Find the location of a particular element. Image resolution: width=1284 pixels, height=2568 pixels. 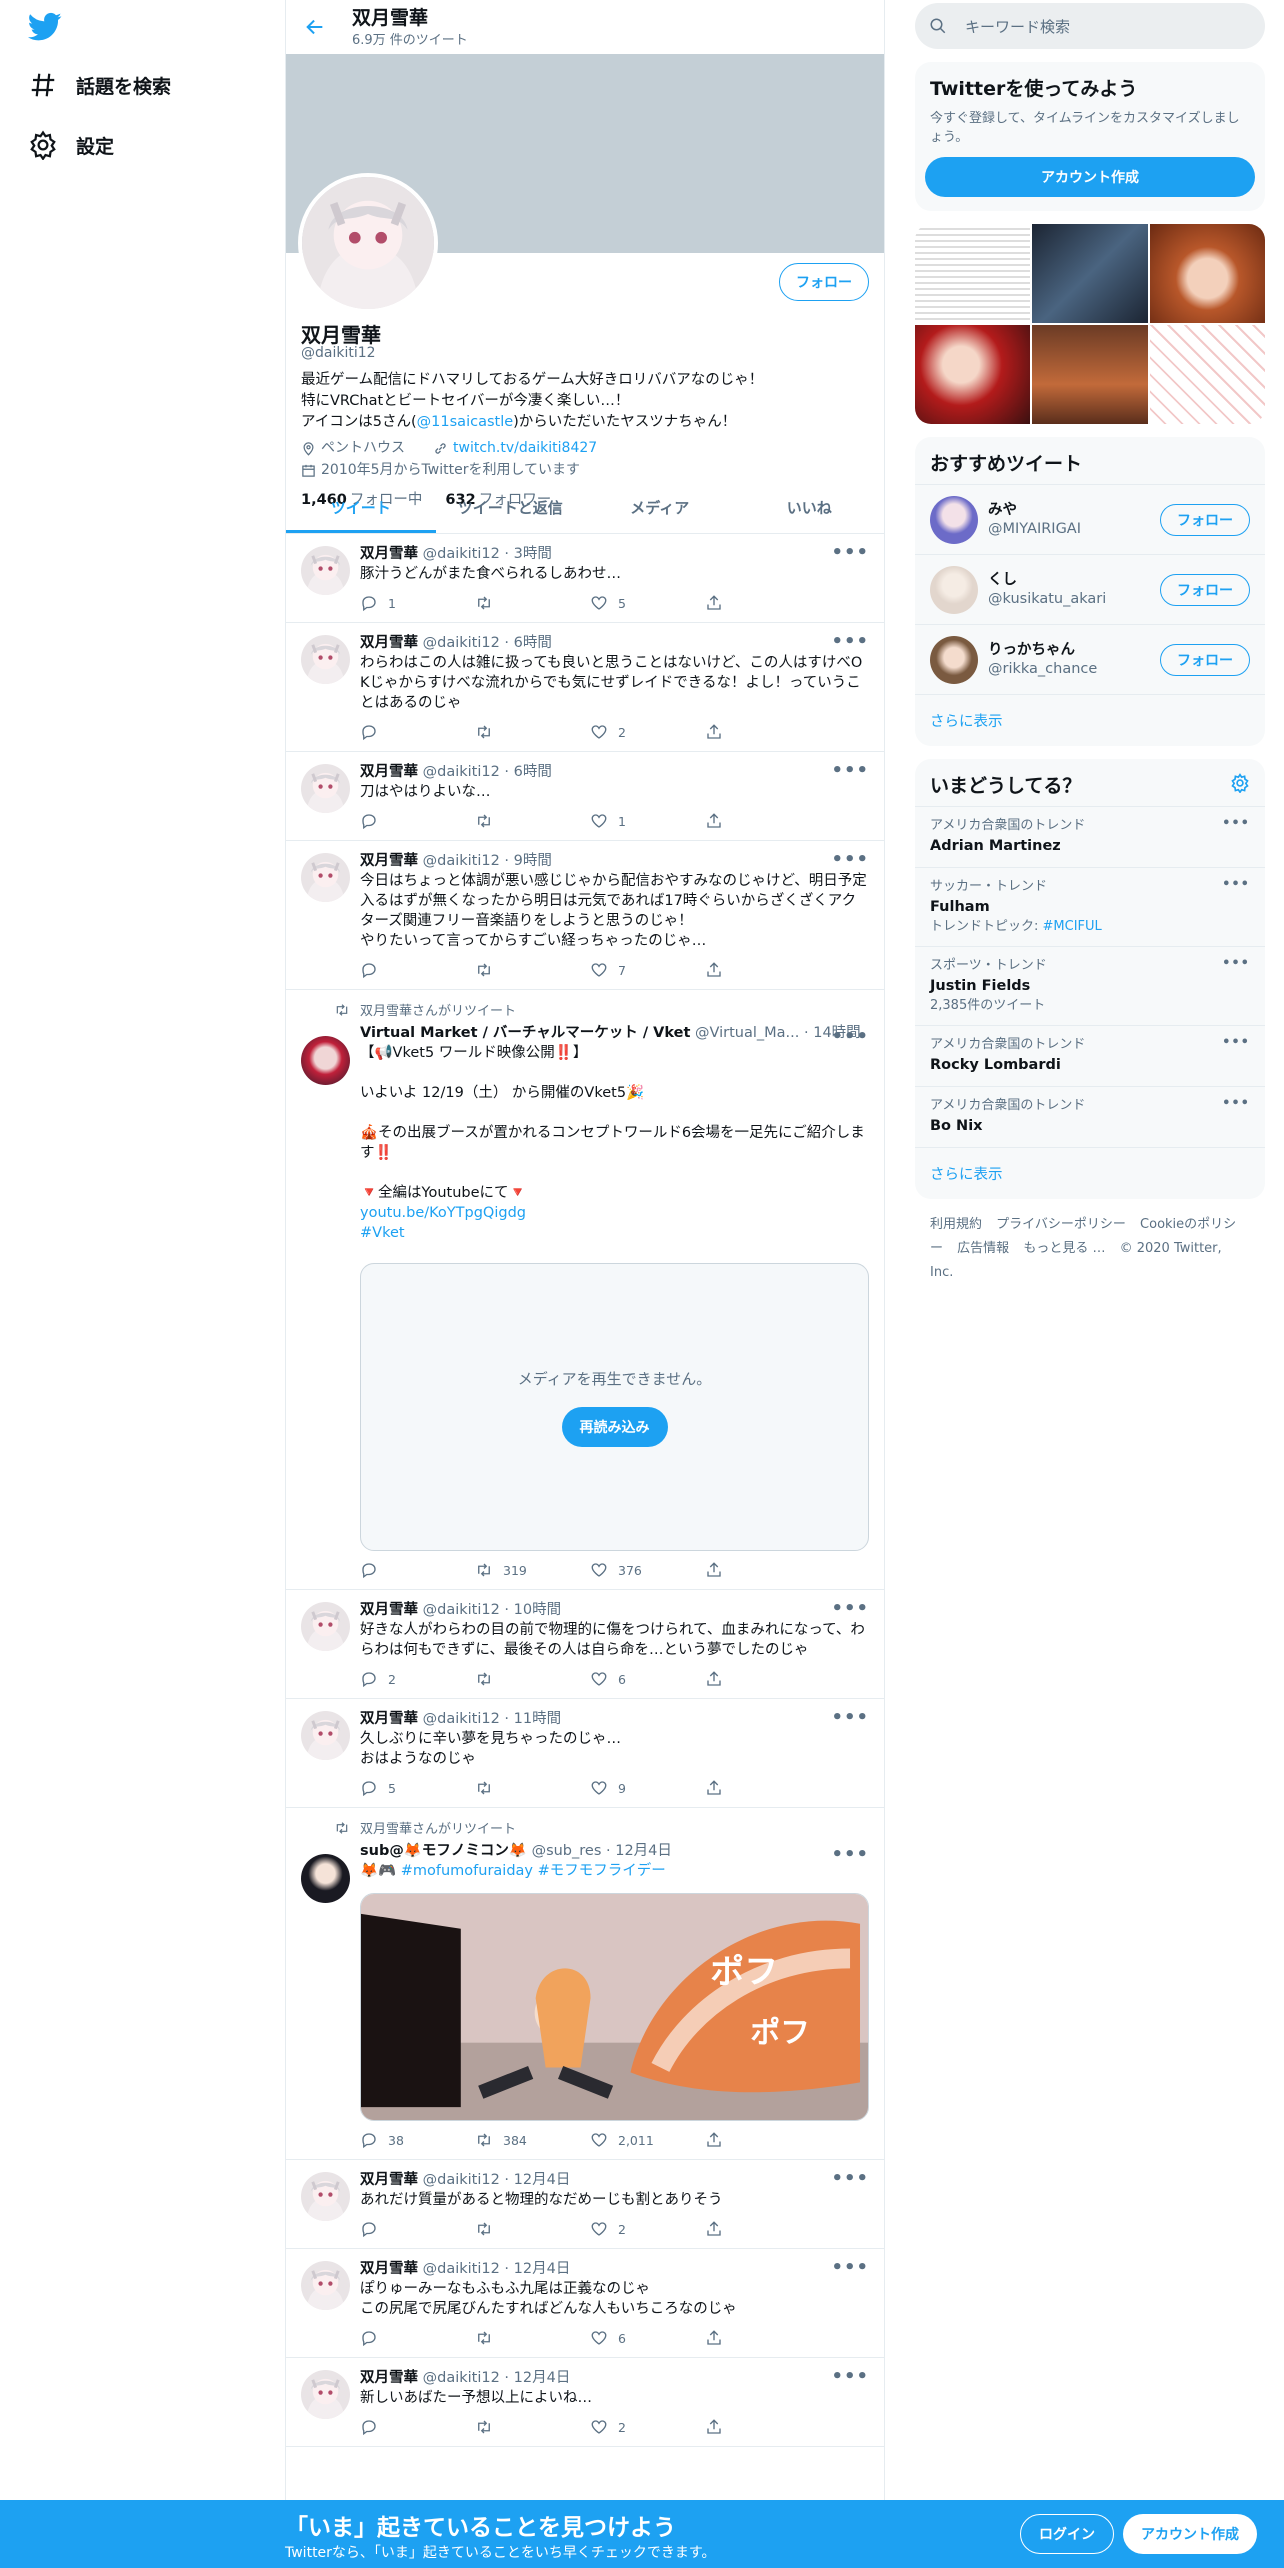

recommend-item: くし @kusikatu_akari フォロー is located at coordinates (1090, 589).